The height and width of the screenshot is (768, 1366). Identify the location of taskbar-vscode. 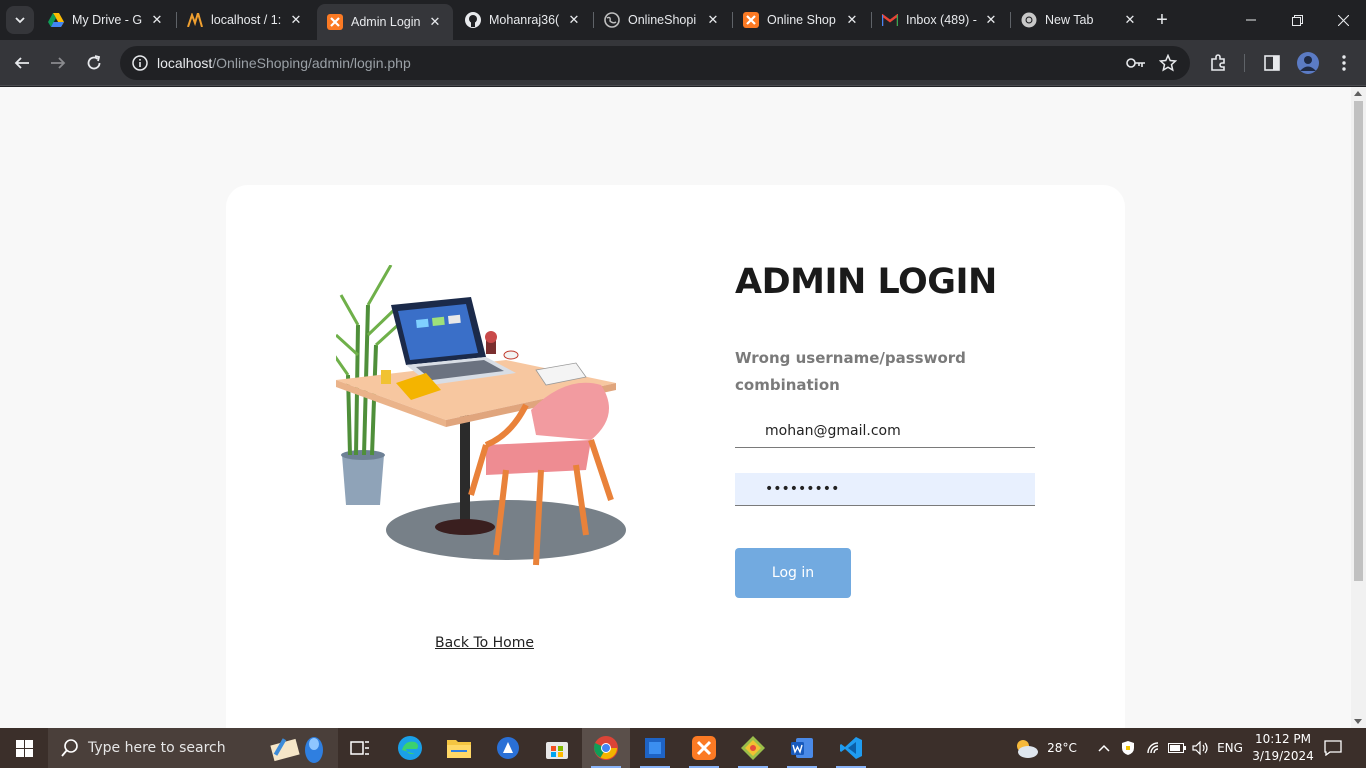
(851, 748).